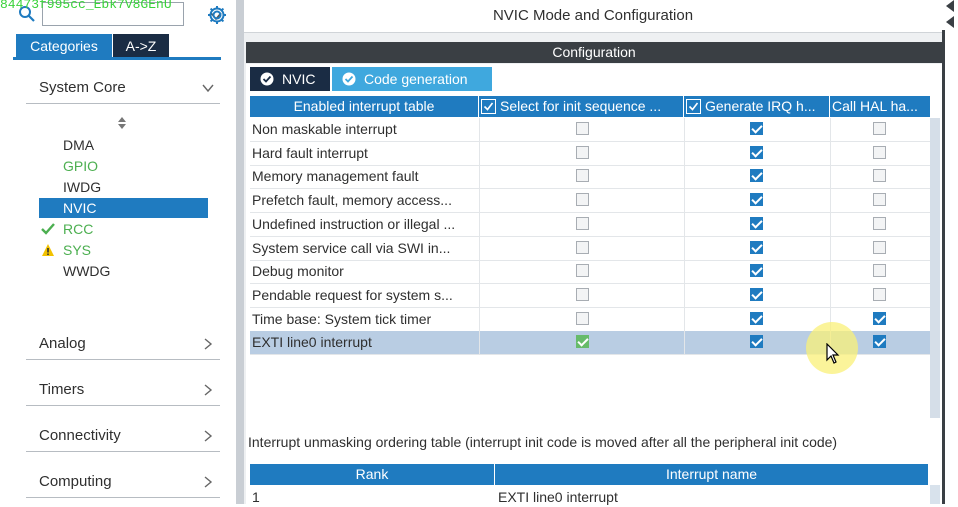 This screenshot has height=507, width=958. Describe the element at coordinates (123, 271) in the screenshot. I see `sidebar-item-wwdg: WWDG` at that location.